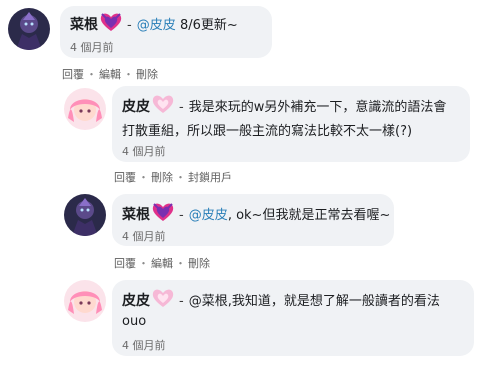  I want to click on comment-text: 我是來玩的w另外補充一下，意識流的語法會, so click(317, 107).